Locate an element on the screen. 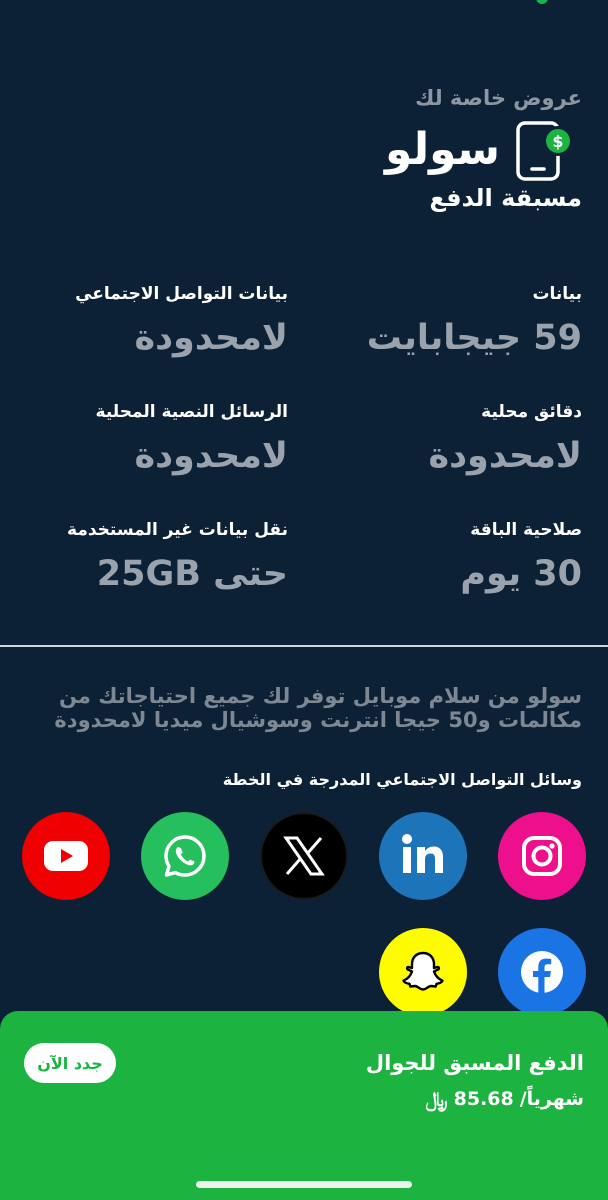 This screenshot has height=1200, width=608. brand-name: سولو is located at coordinates (442, 149).